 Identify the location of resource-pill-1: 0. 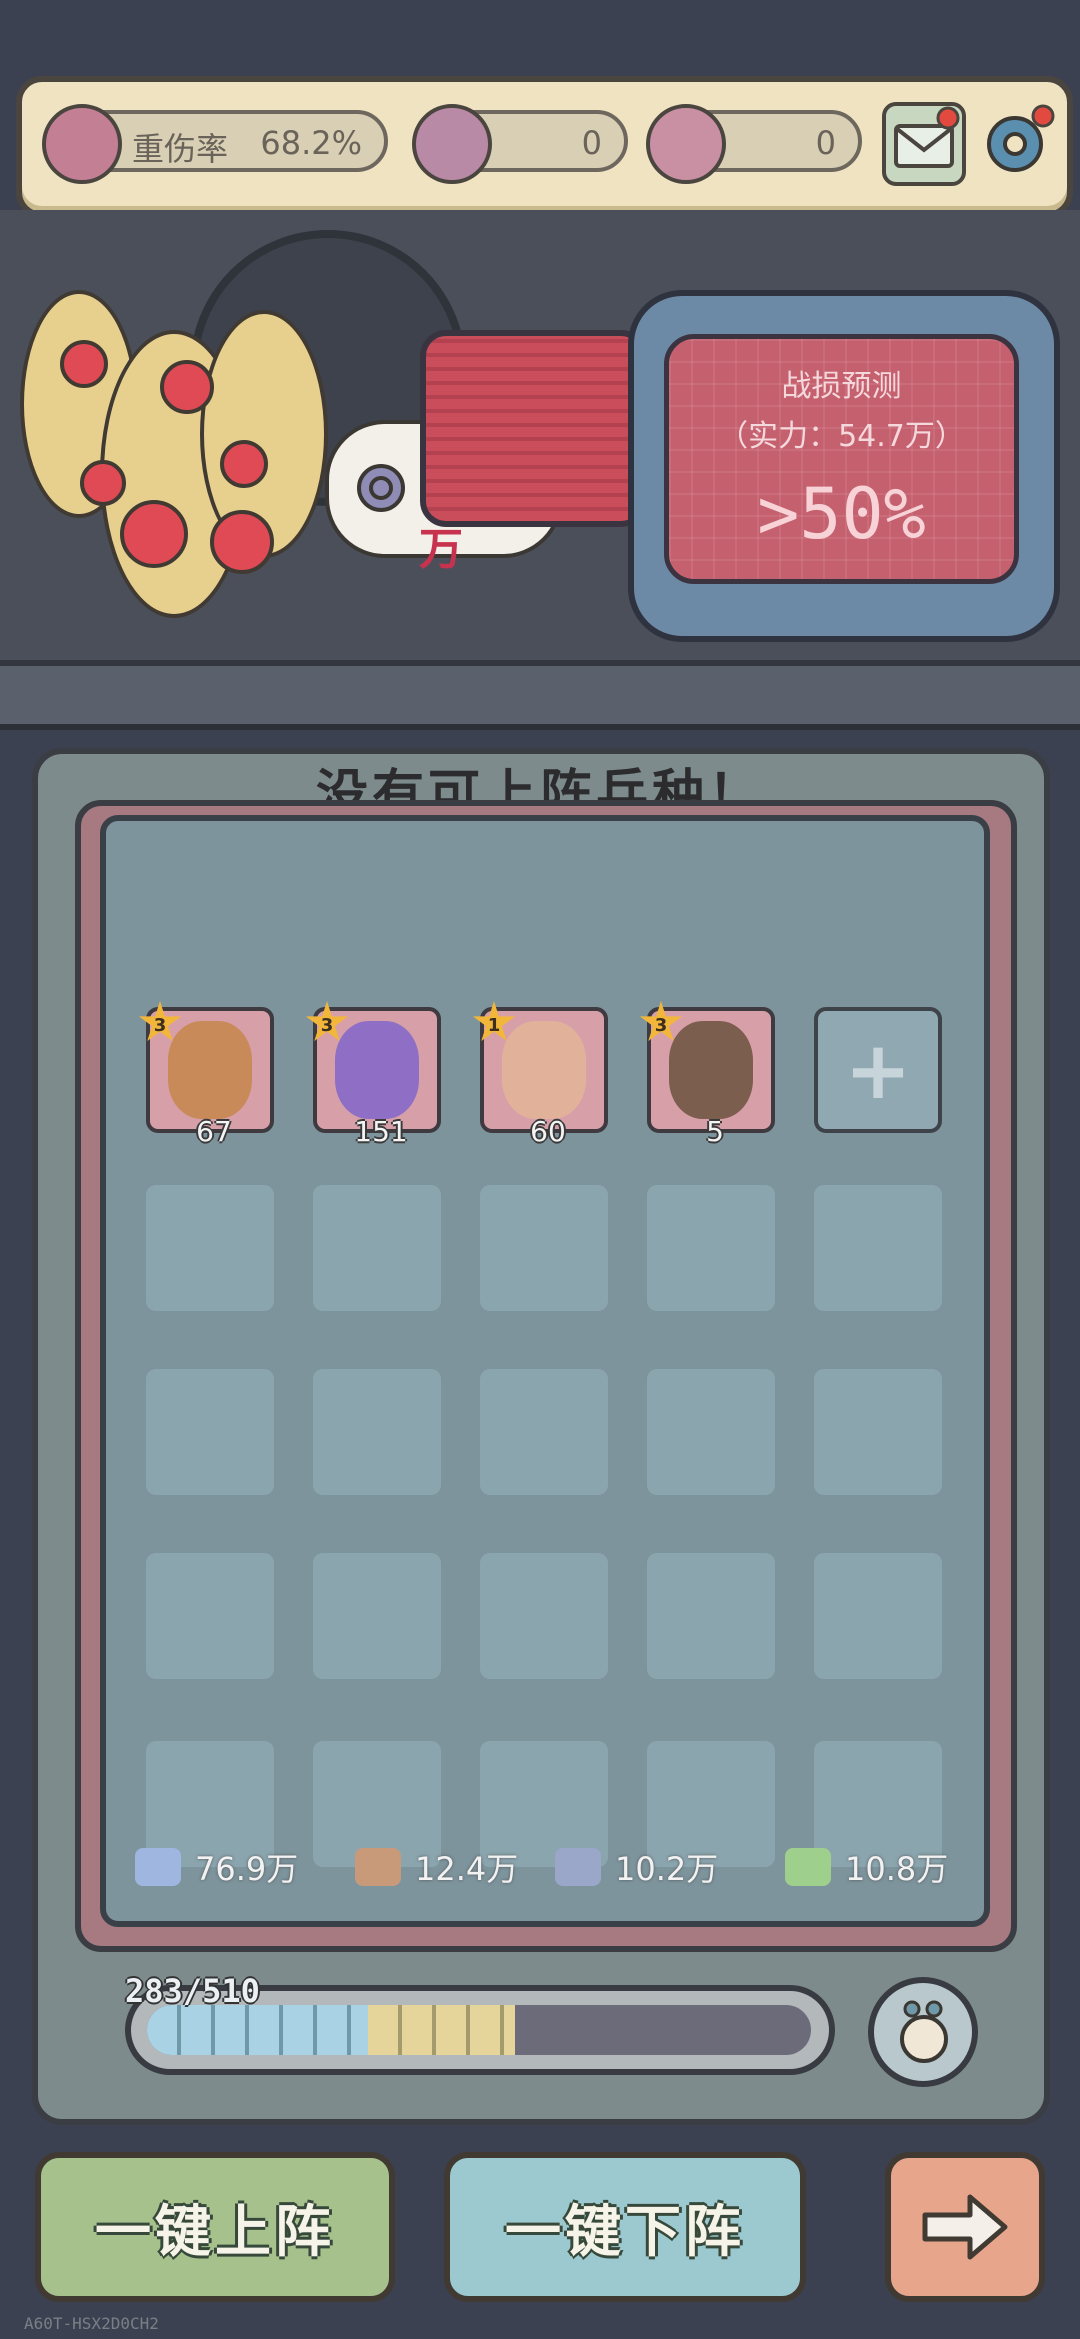
(520, 144).